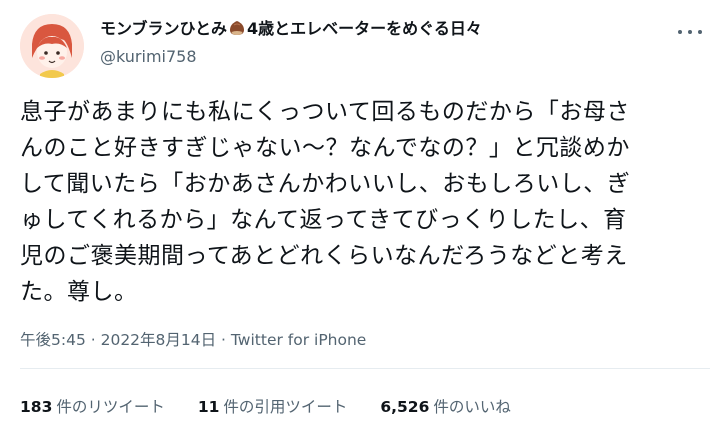  I want to click on display-name-part1: モンブランひとみ, so click(164, 28).